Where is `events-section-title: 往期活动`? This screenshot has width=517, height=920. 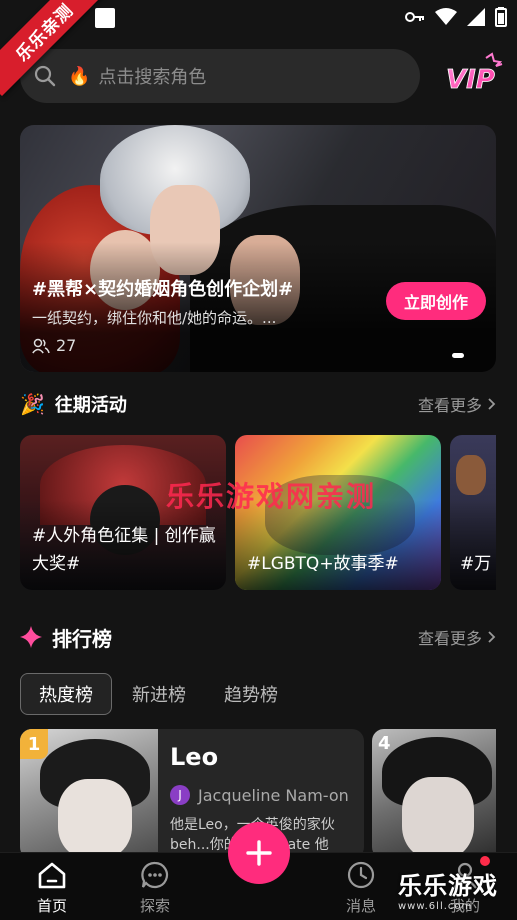
events-section-title: 往期活动 is located at coordinates (90, 405).